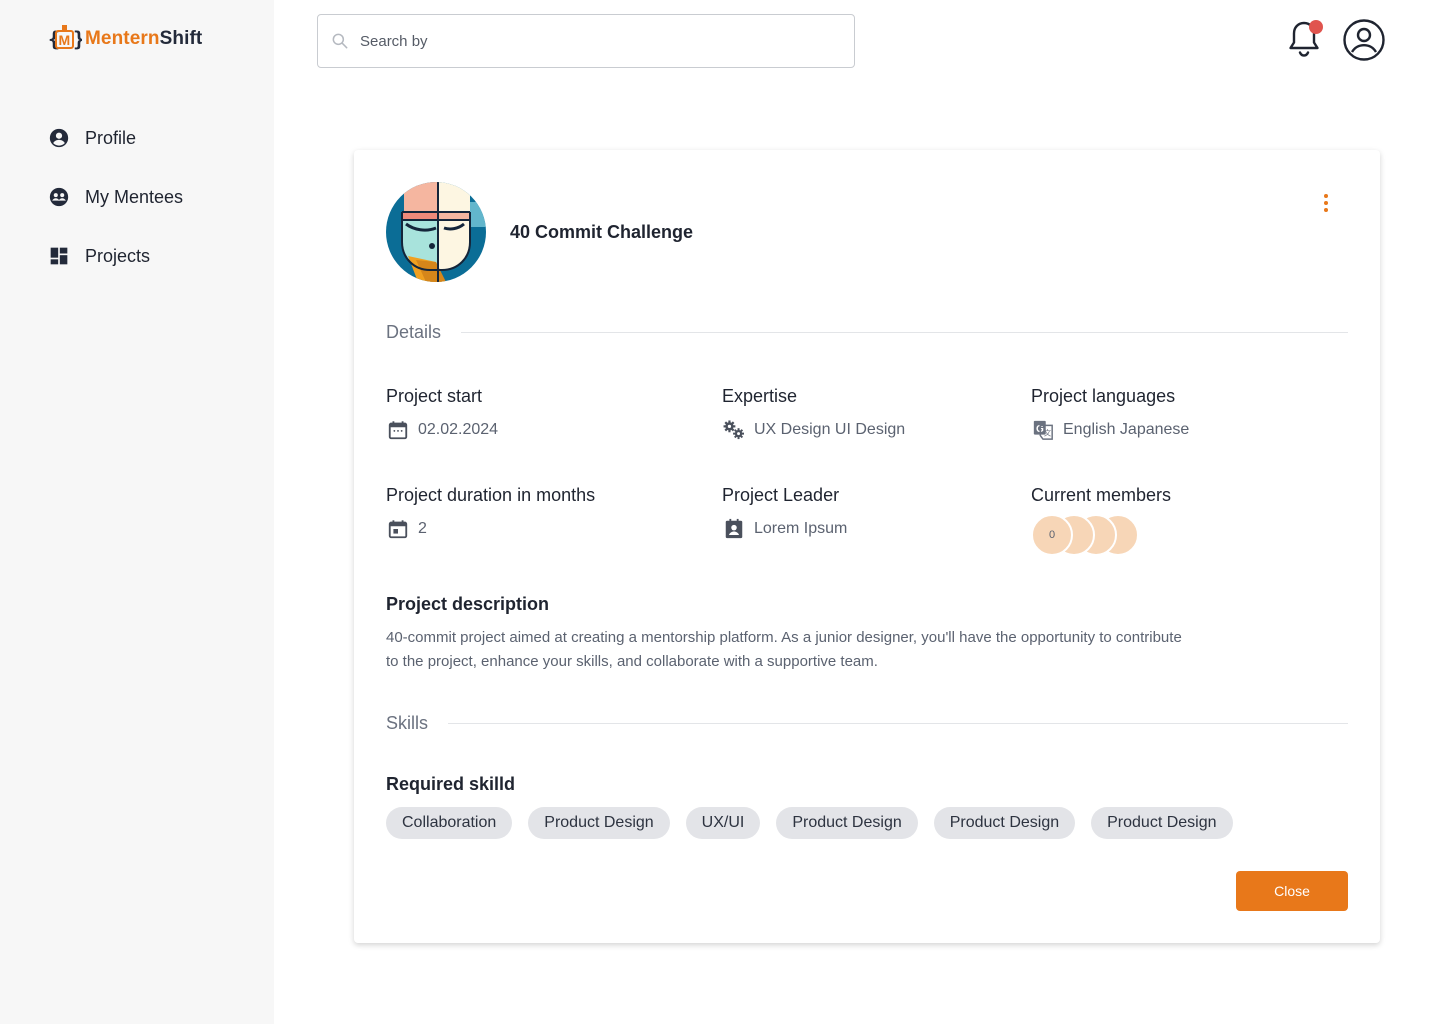 Image resolution: width=1440 pixels, height=1024 pixels. I want to click on field-value: 02.02.2024, so click(458, 429).